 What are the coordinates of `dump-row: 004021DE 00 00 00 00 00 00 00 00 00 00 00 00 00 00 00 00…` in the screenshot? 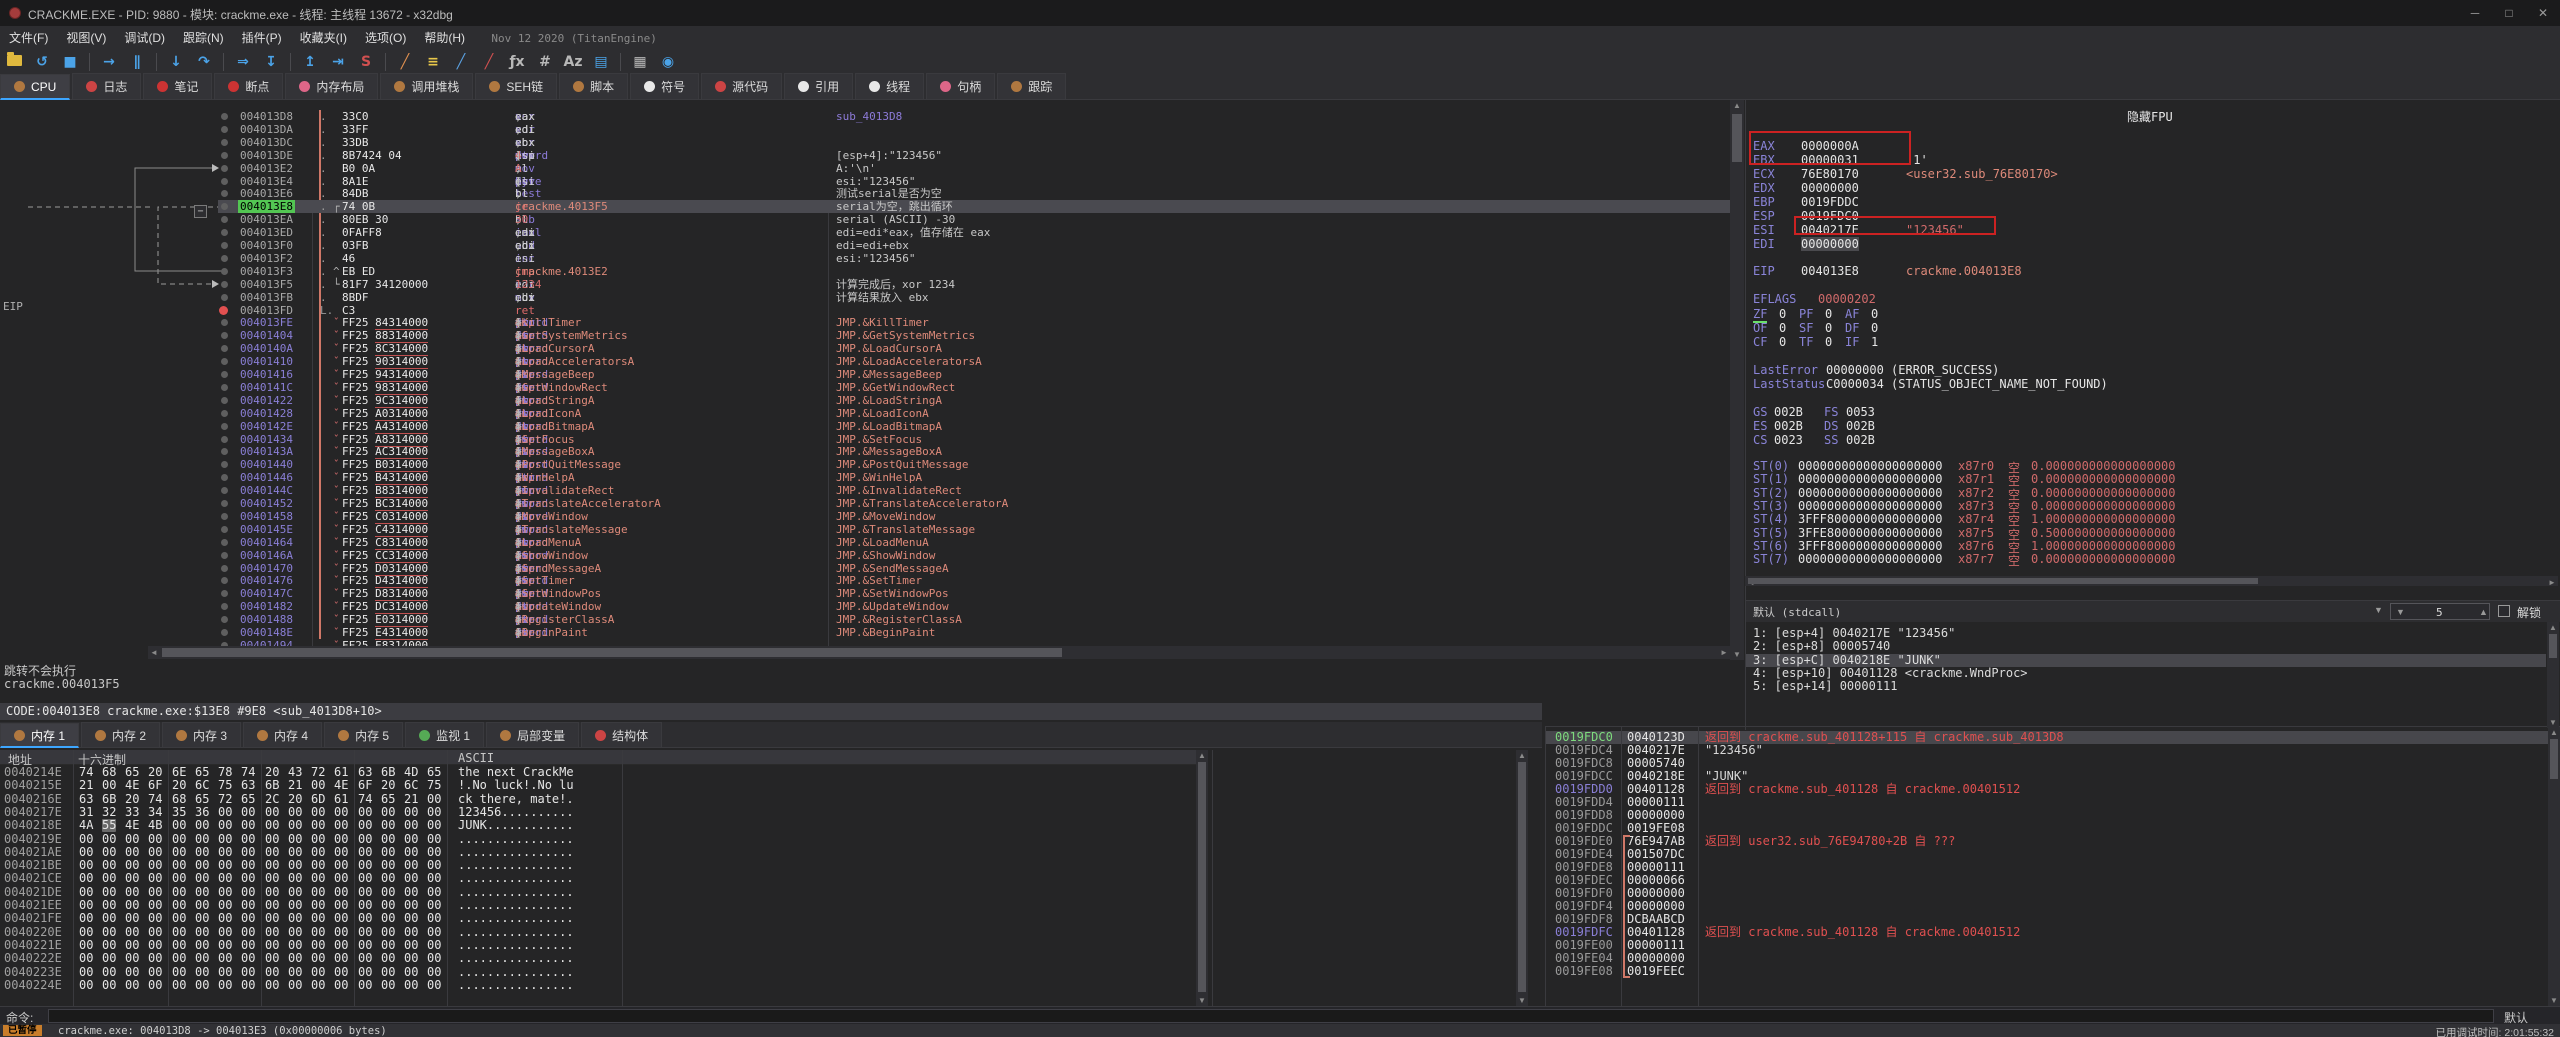 It's located at (598, 892).